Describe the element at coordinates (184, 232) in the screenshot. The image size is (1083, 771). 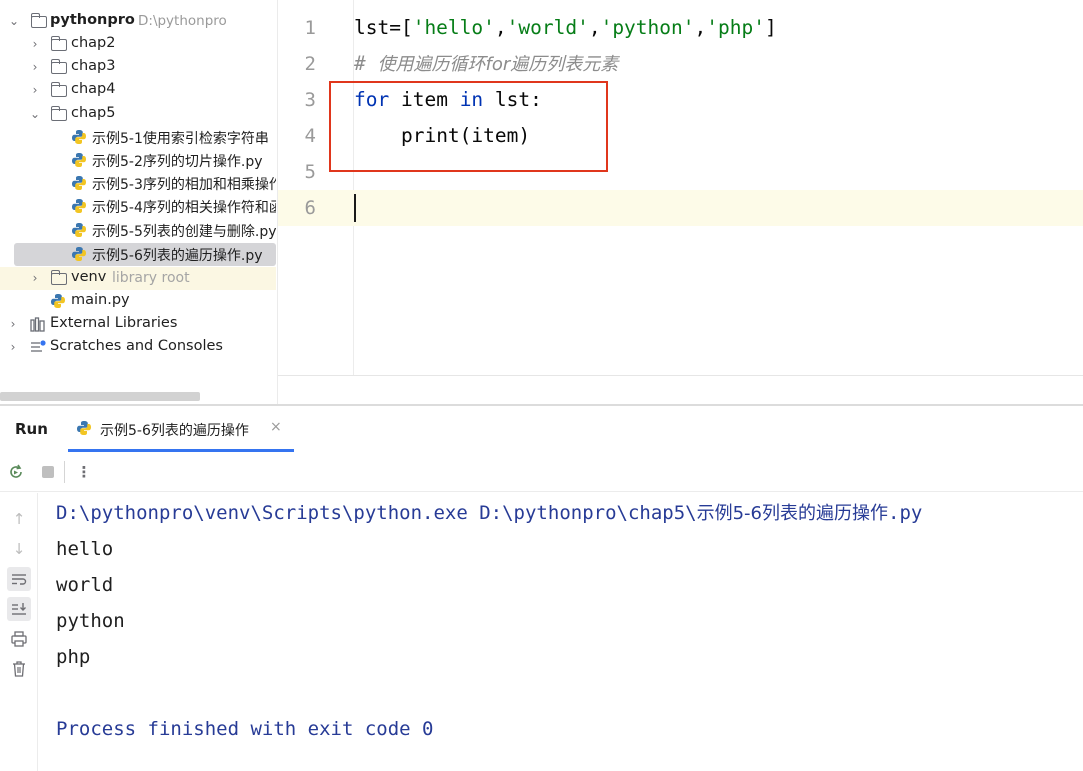
I see `tree-item-label: 示例5-5列表的创建与删除.py` at that location.